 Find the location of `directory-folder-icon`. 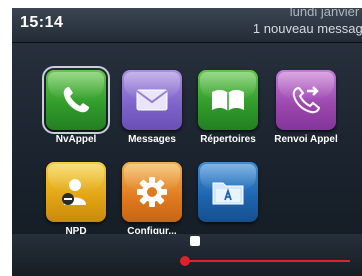

directory-folder-icon is located at coordinates (228, 193).